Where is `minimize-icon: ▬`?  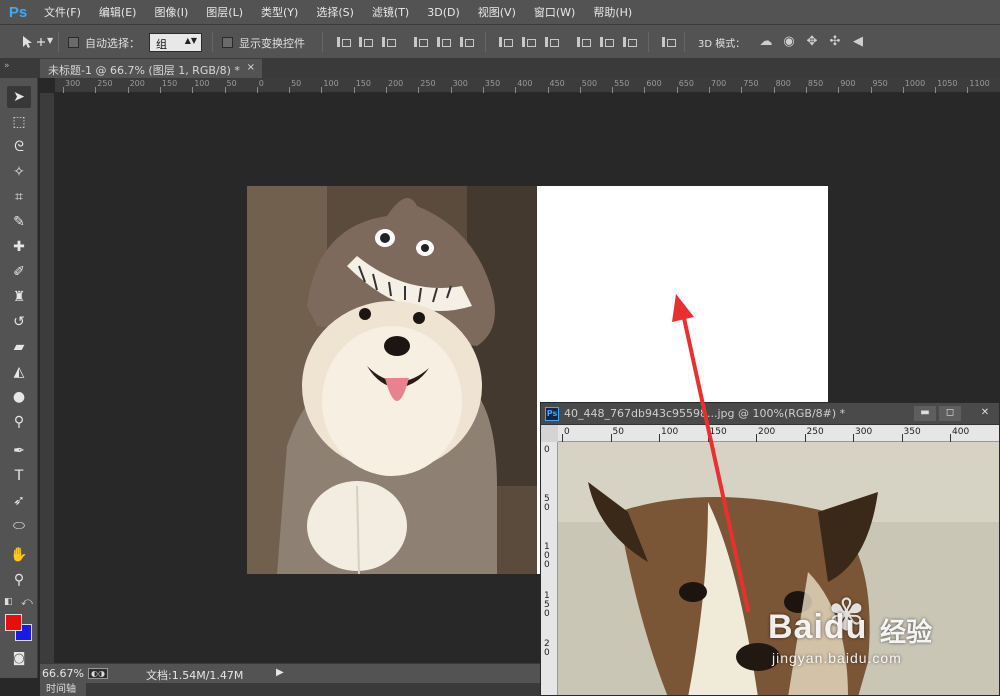 minimize-icon: ▬ is located at coordinates (925, 413).